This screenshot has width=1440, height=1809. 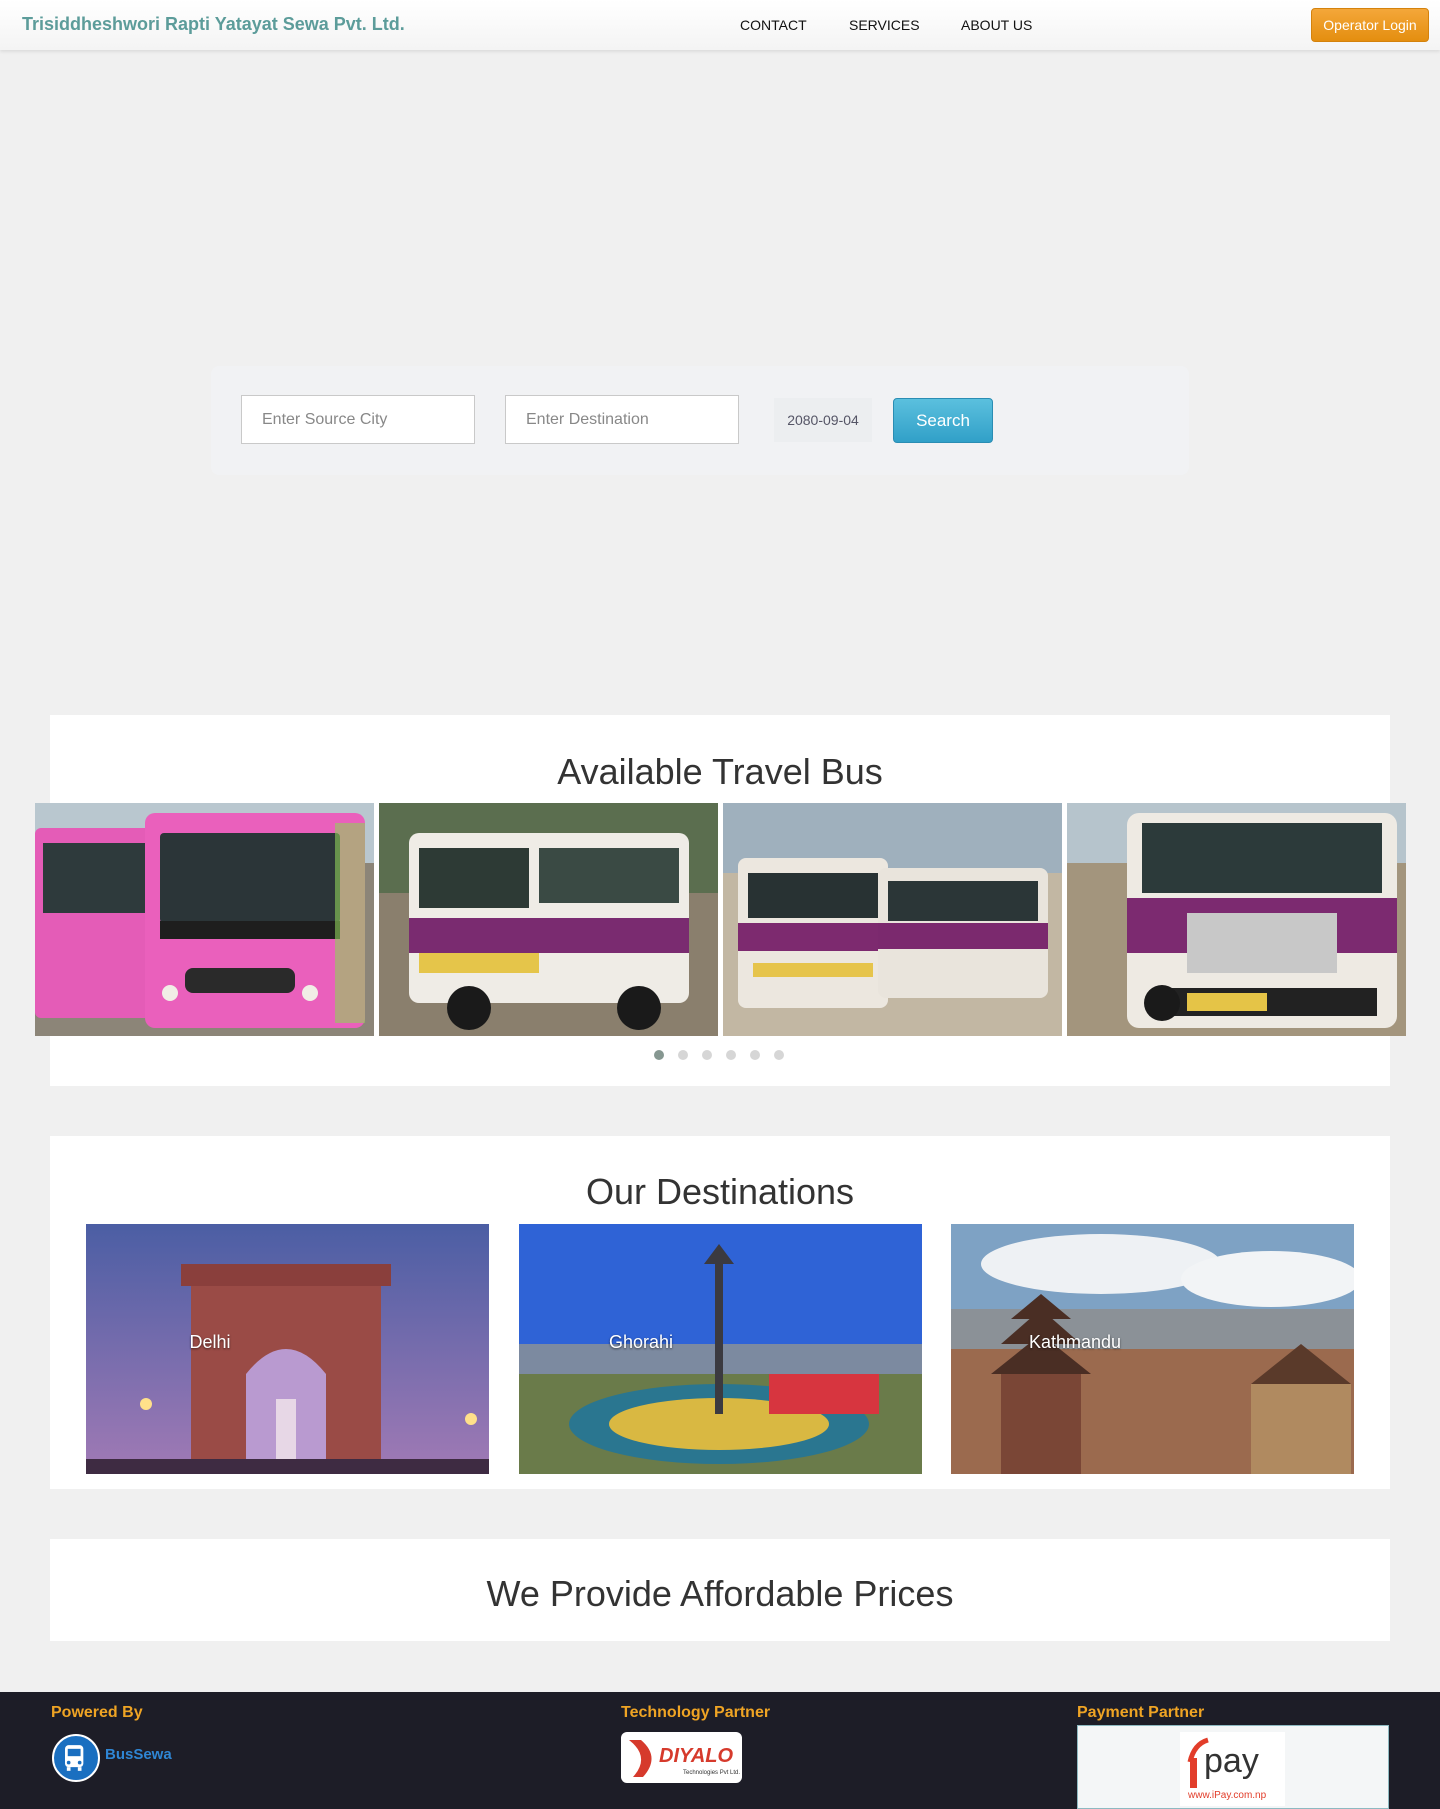 I want to click on source-city-input, so click(x=358, y=419).